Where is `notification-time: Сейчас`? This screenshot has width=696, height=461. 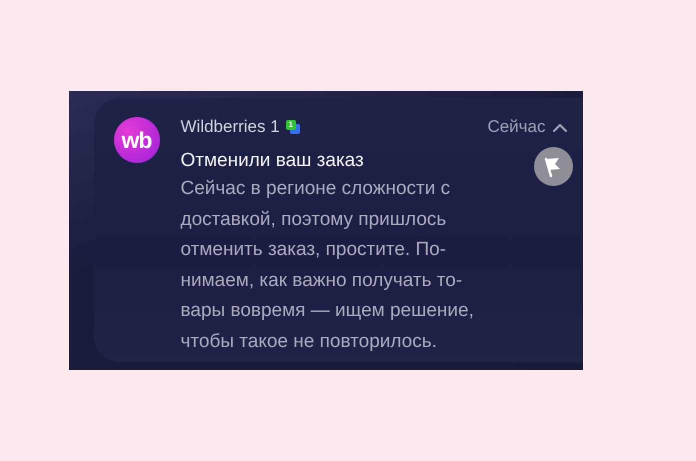
notification-time: Сейчас is located at coordinates (516, 127).